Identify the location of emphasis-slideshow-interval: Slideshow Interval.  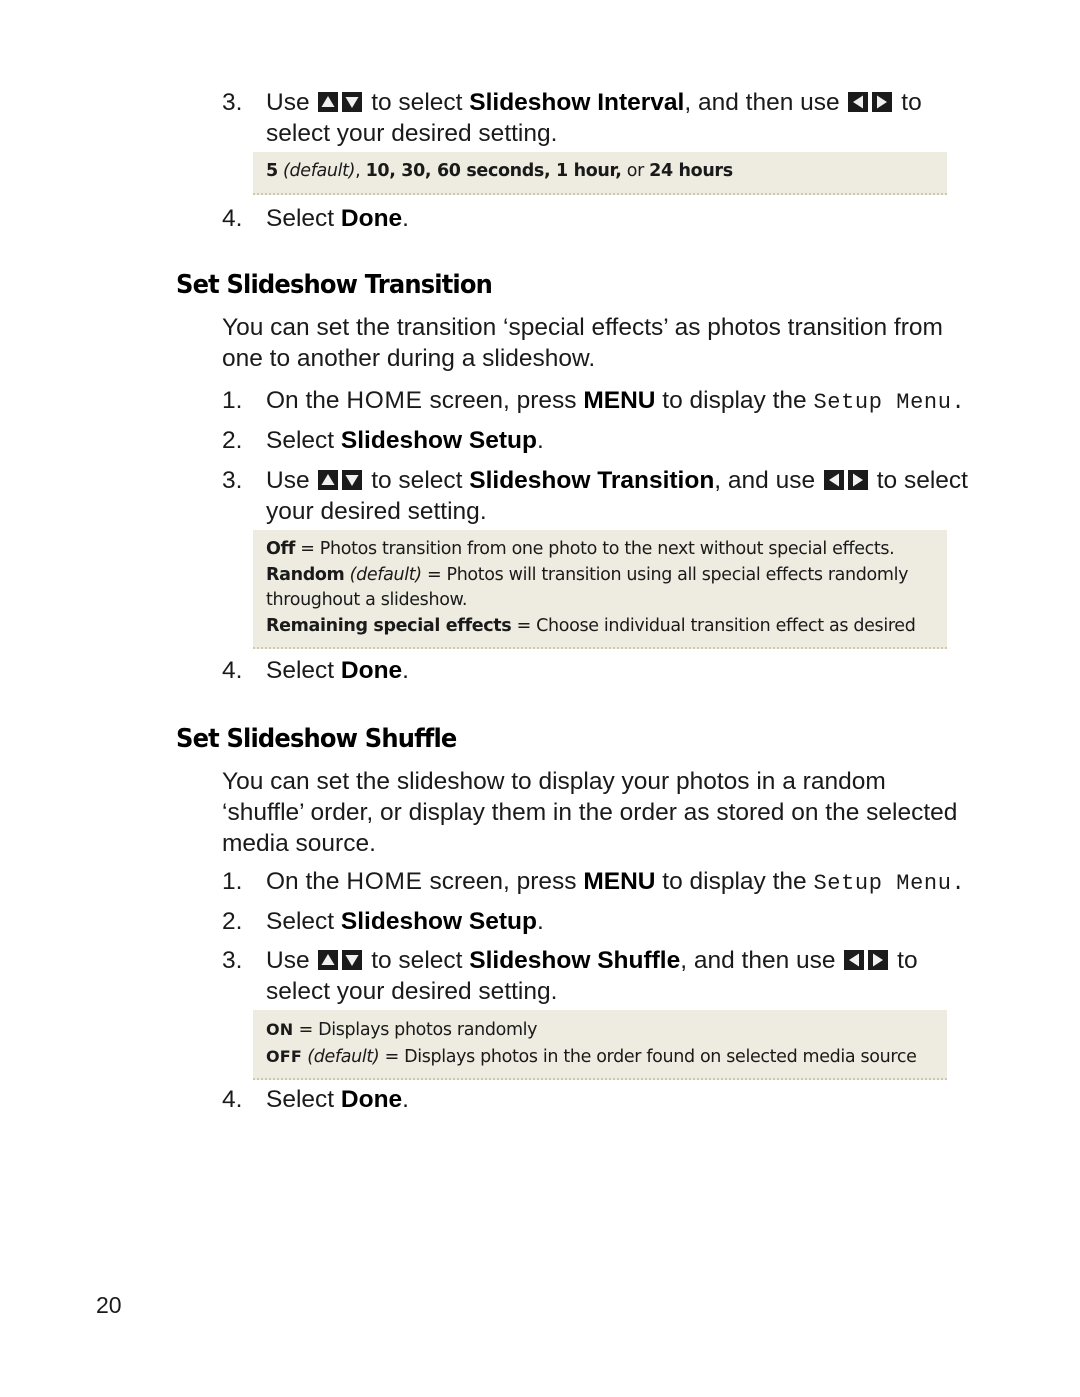
(577, 102).